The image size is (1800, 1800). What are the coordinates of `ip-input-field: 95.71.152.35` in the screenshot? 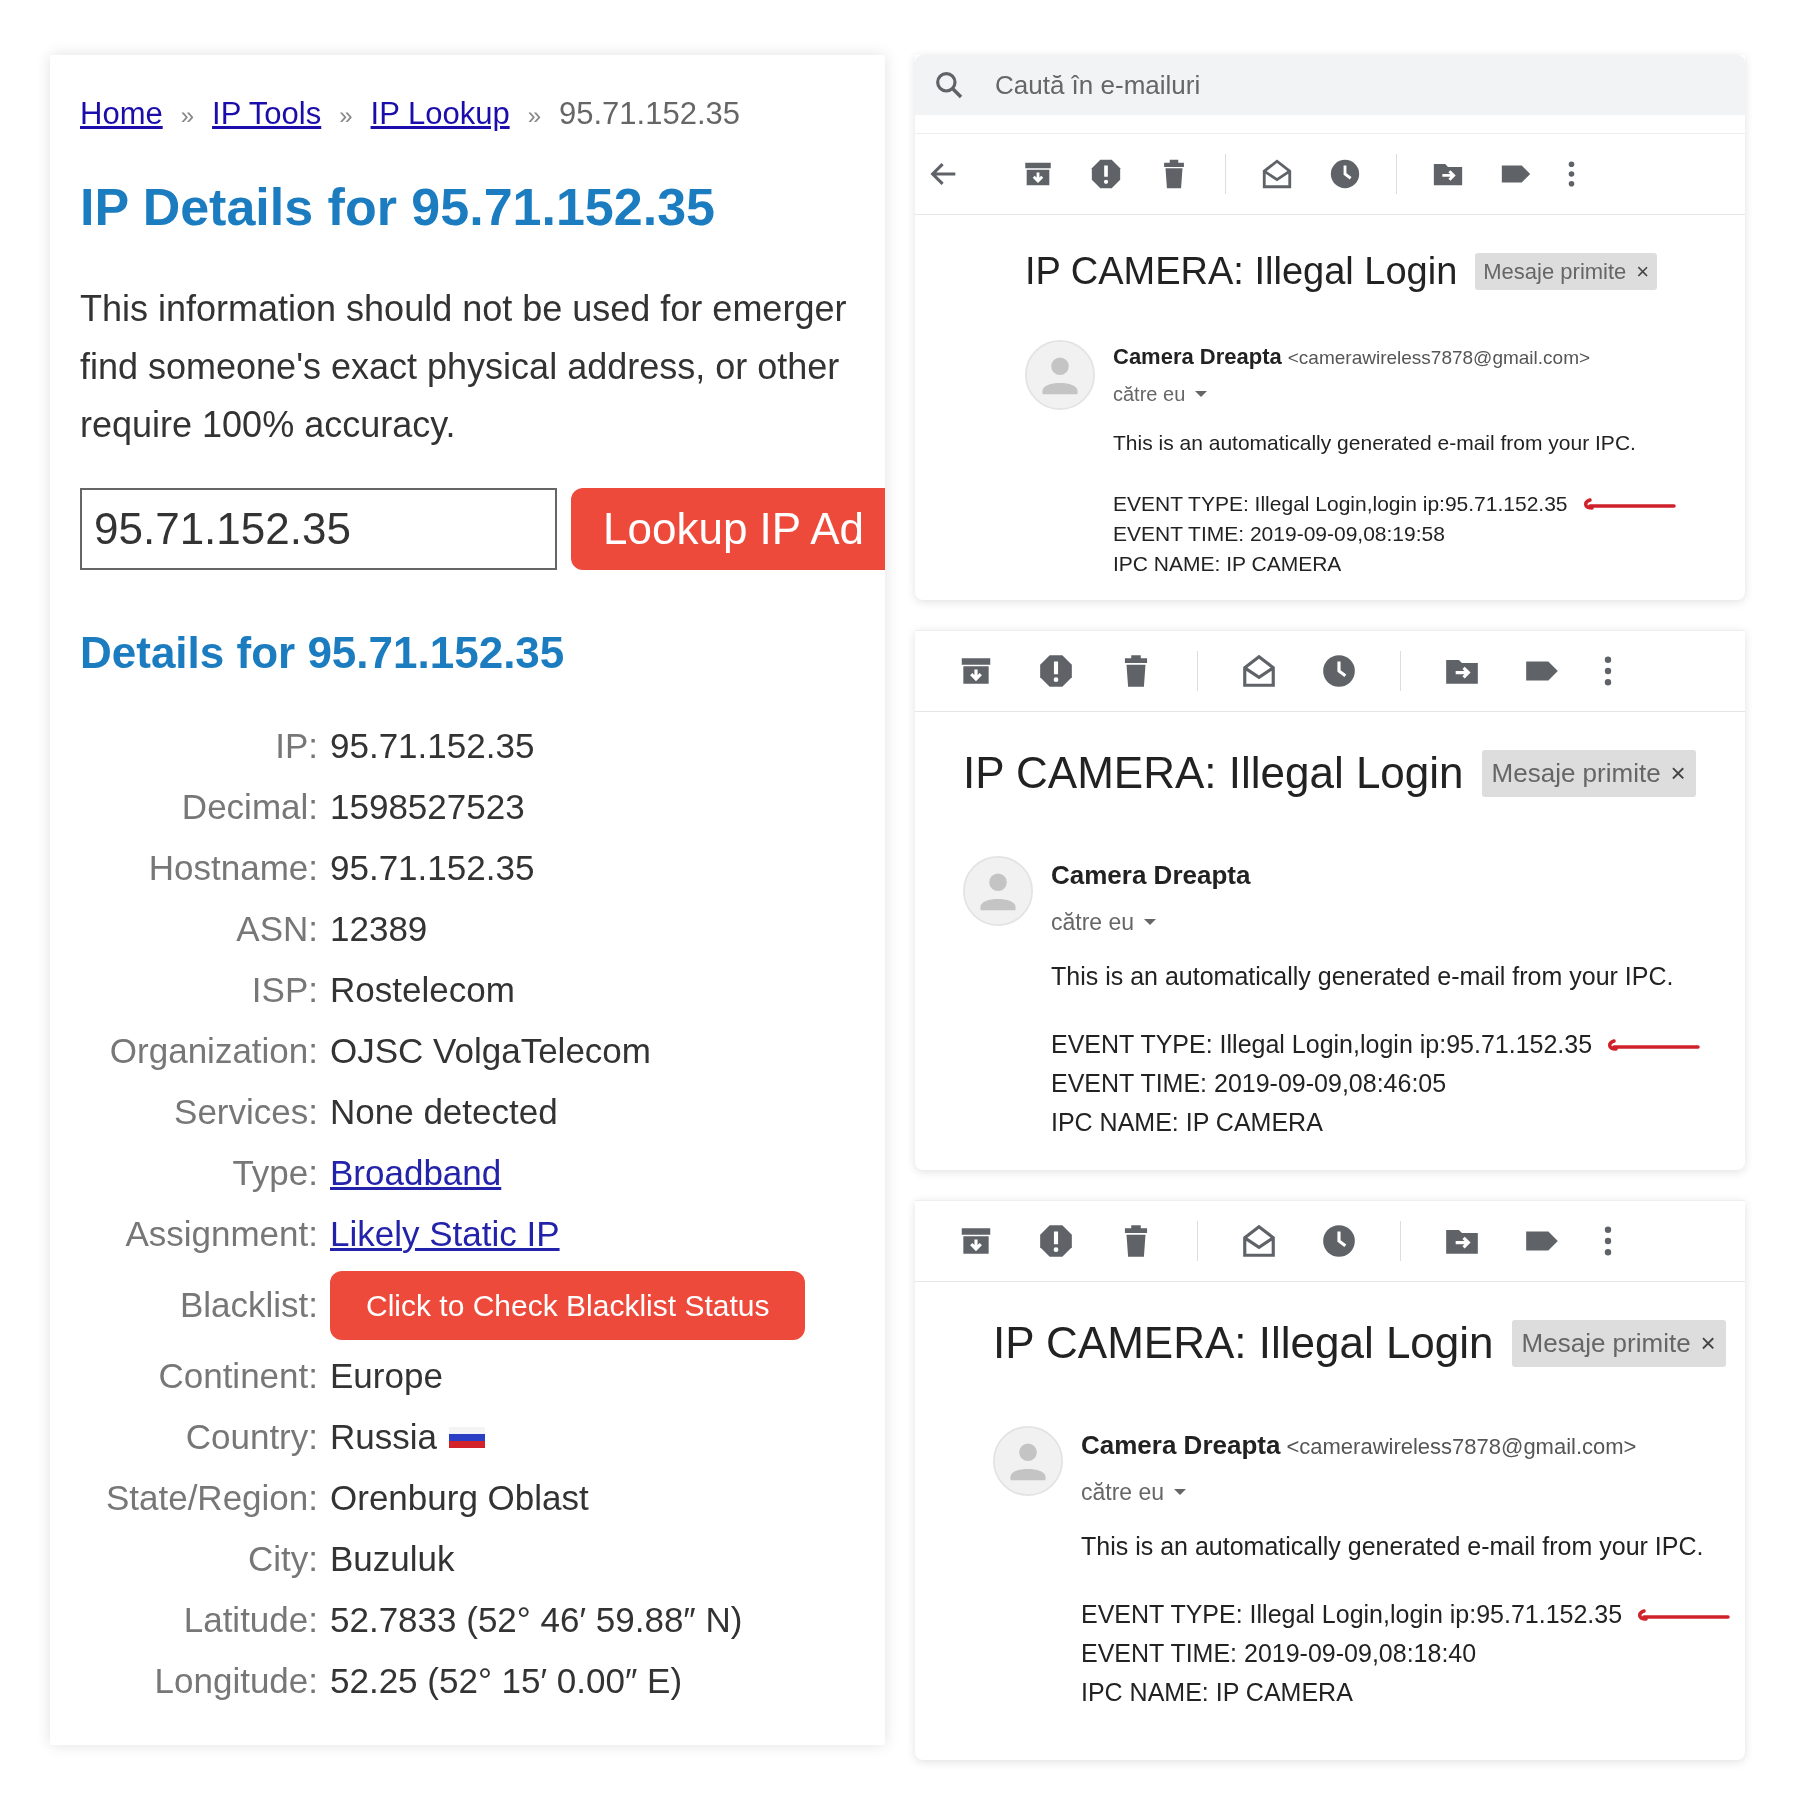 It's located at (318, 528).